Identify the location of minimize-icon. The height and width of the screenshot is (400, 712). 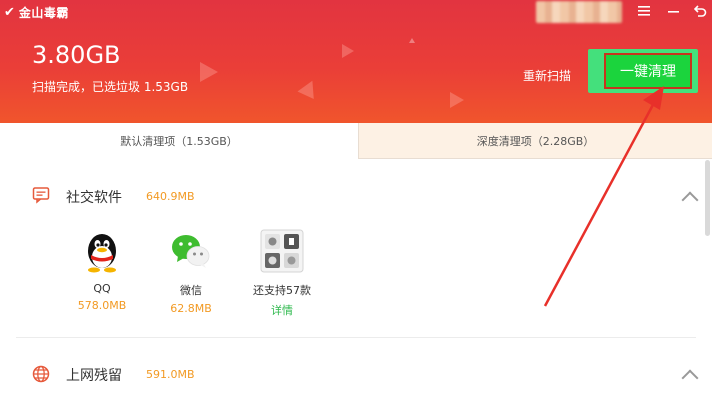
(674, 11).